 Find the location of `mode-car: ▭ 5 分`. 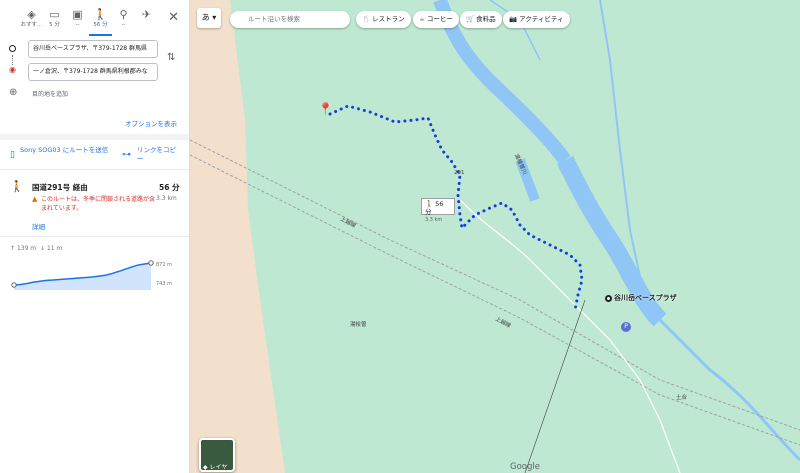

mode-car: ▭ 5 分 is located at coordinates (54, 22).